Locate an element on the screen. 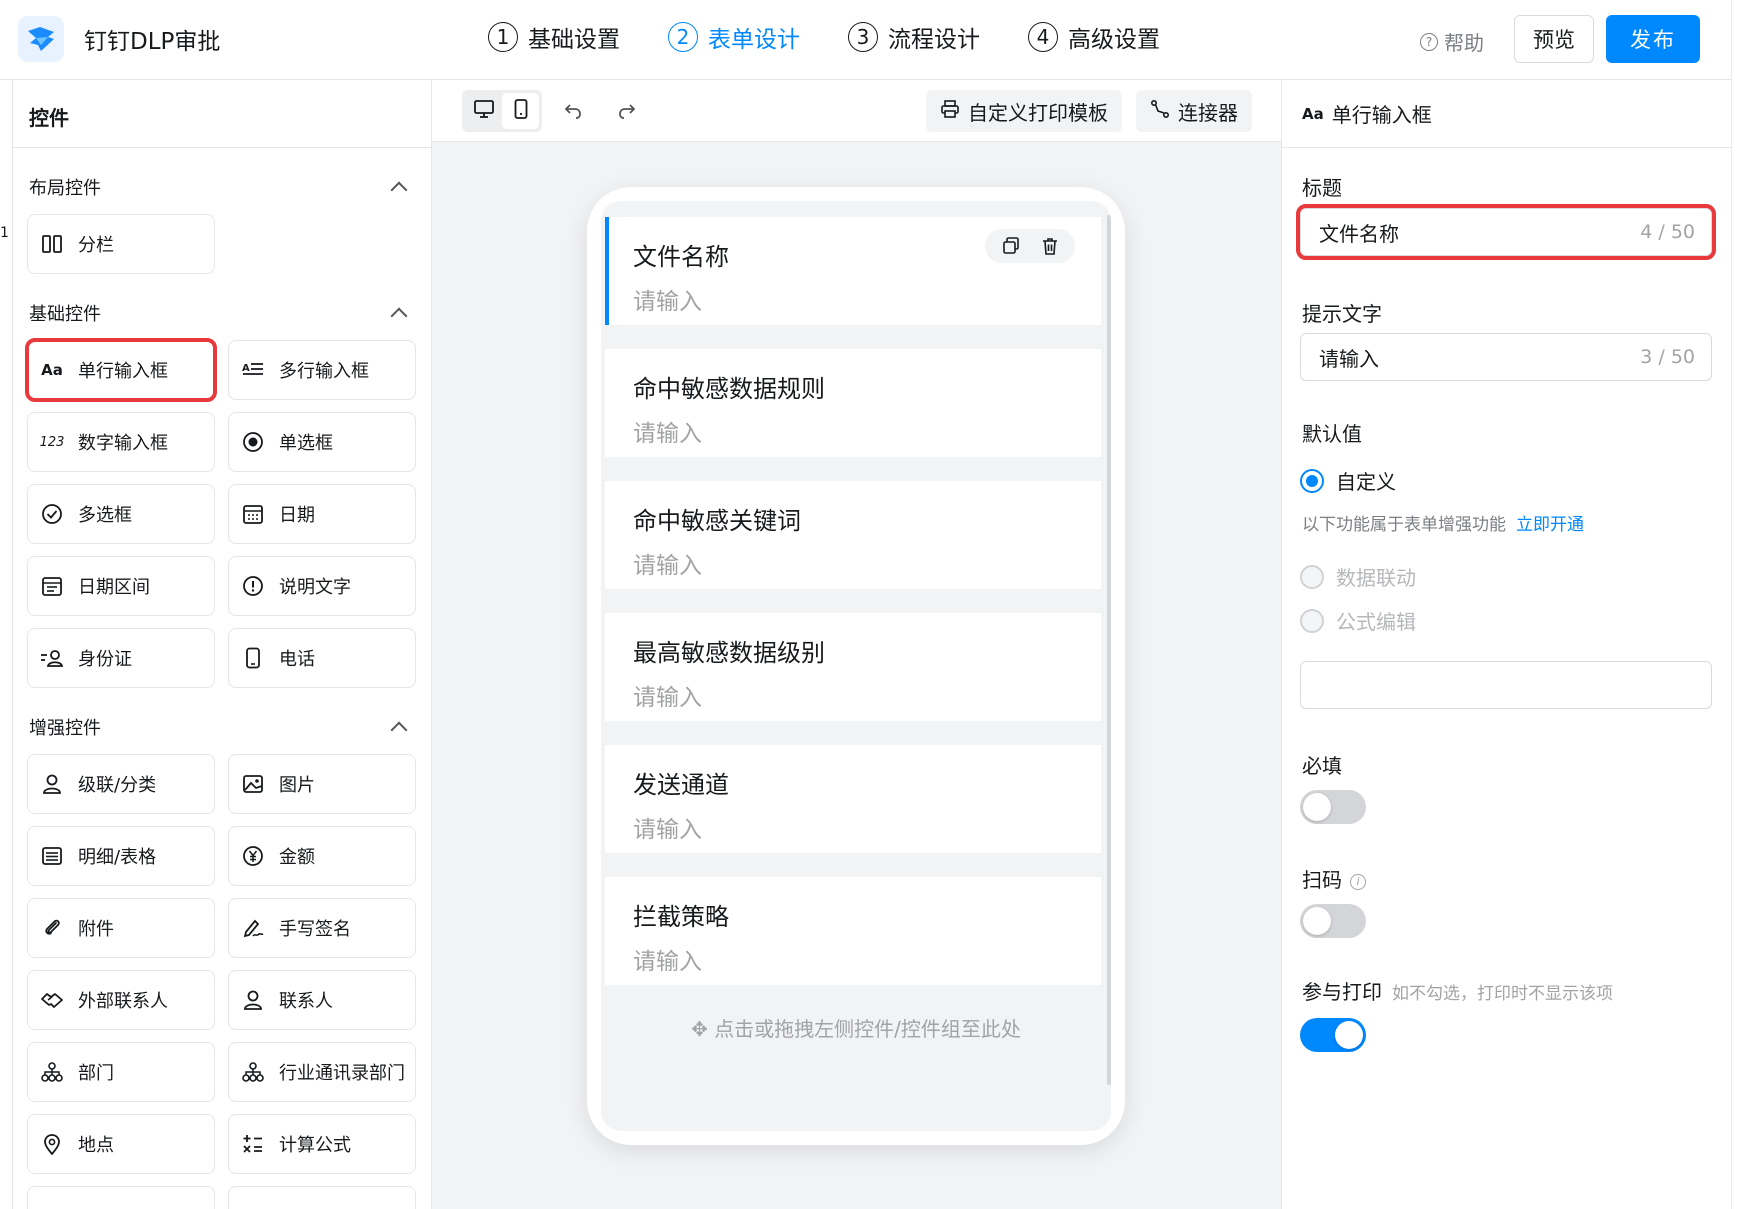 The height and width of the screenshot is (1209, 1741). connector-button: 连接器 is located at coordinates (1194, 111).